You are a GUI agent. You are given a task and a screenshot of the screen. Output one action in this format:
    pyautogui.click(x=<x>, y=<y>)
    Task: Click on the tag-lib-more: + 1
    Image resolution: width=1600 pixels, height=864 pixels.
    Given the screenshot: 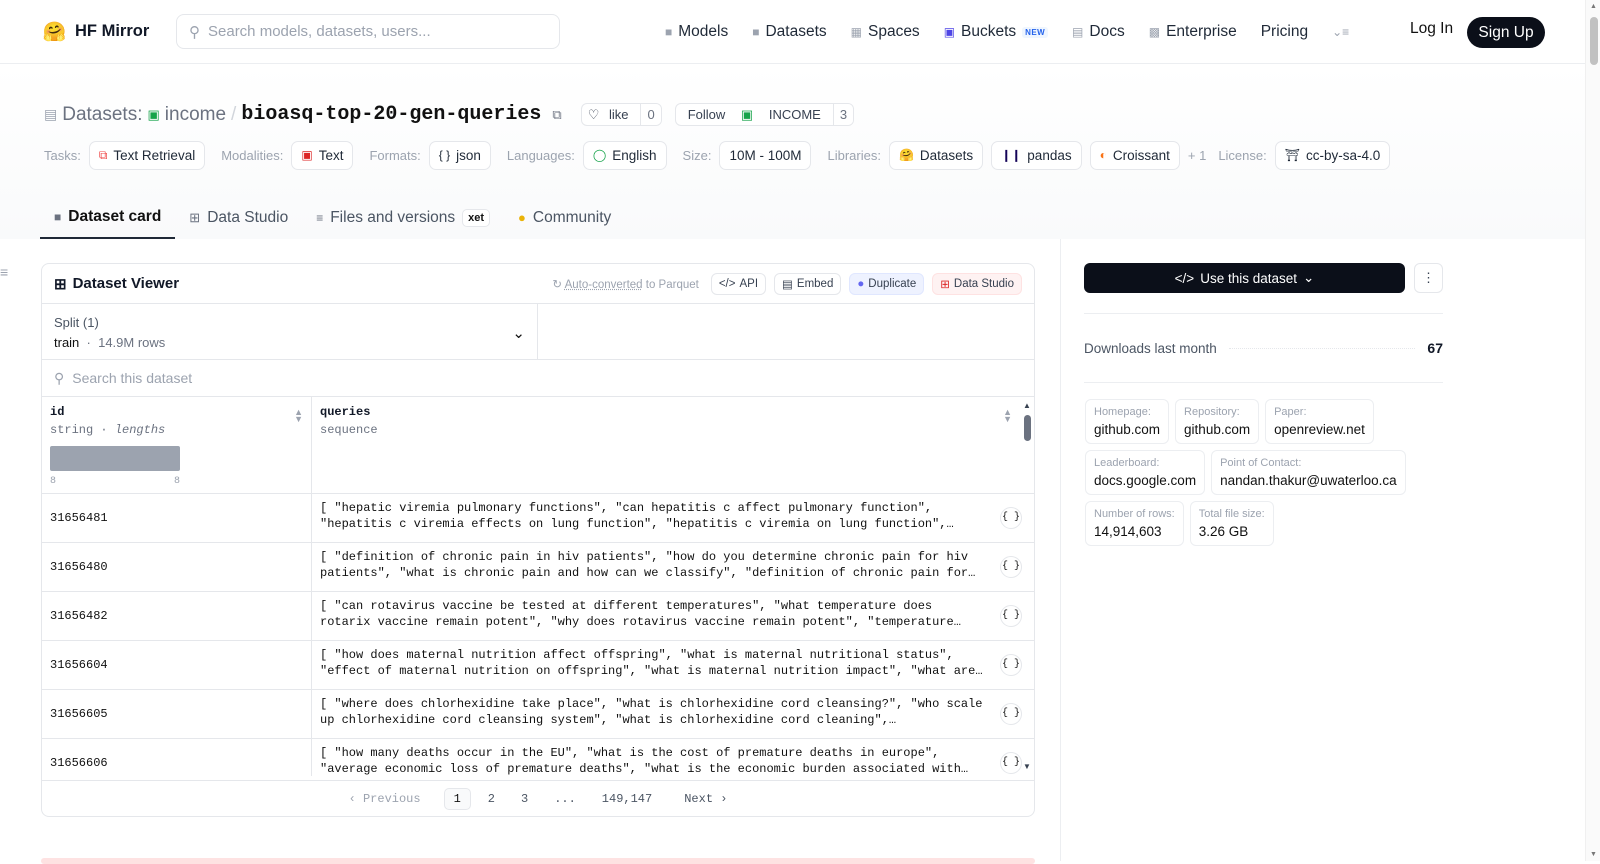 What is the action you would take?
    pyautogui.click(x=1197, y=155)
    